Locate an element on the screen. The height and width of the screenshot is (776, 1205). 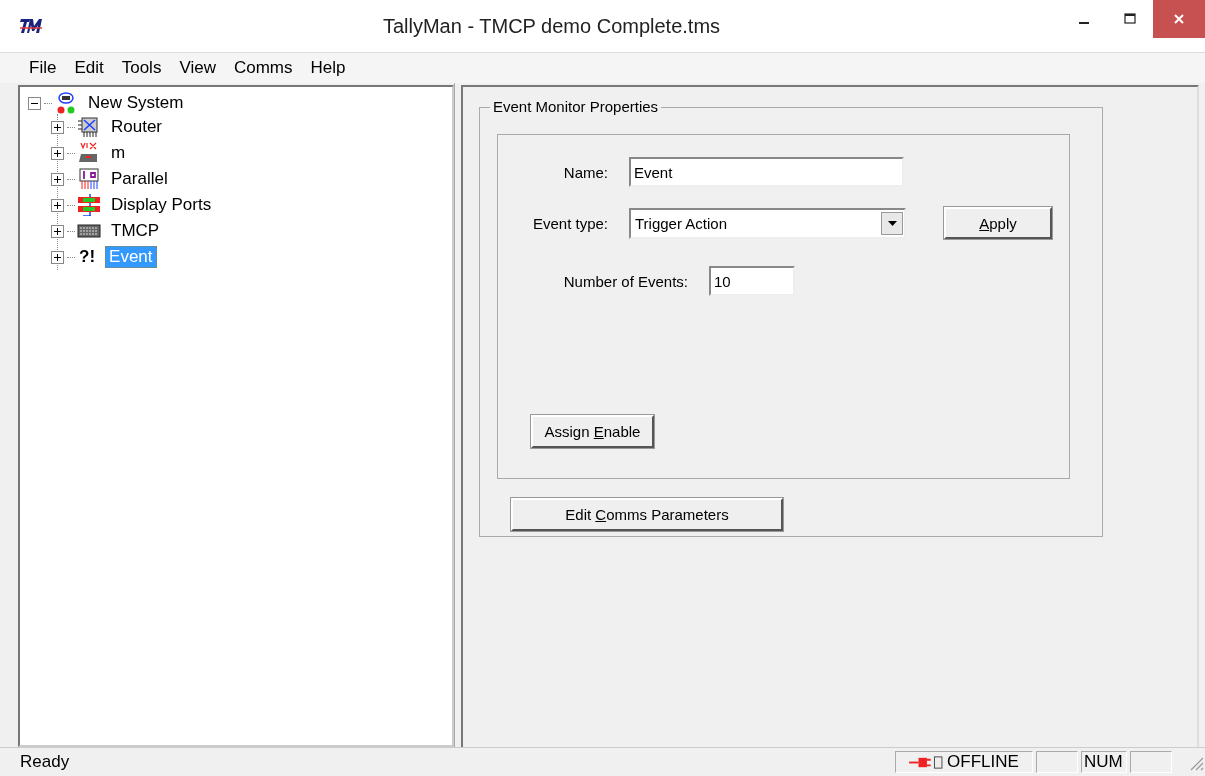
tree-item: TMCP is located at coordinates (135, 231).